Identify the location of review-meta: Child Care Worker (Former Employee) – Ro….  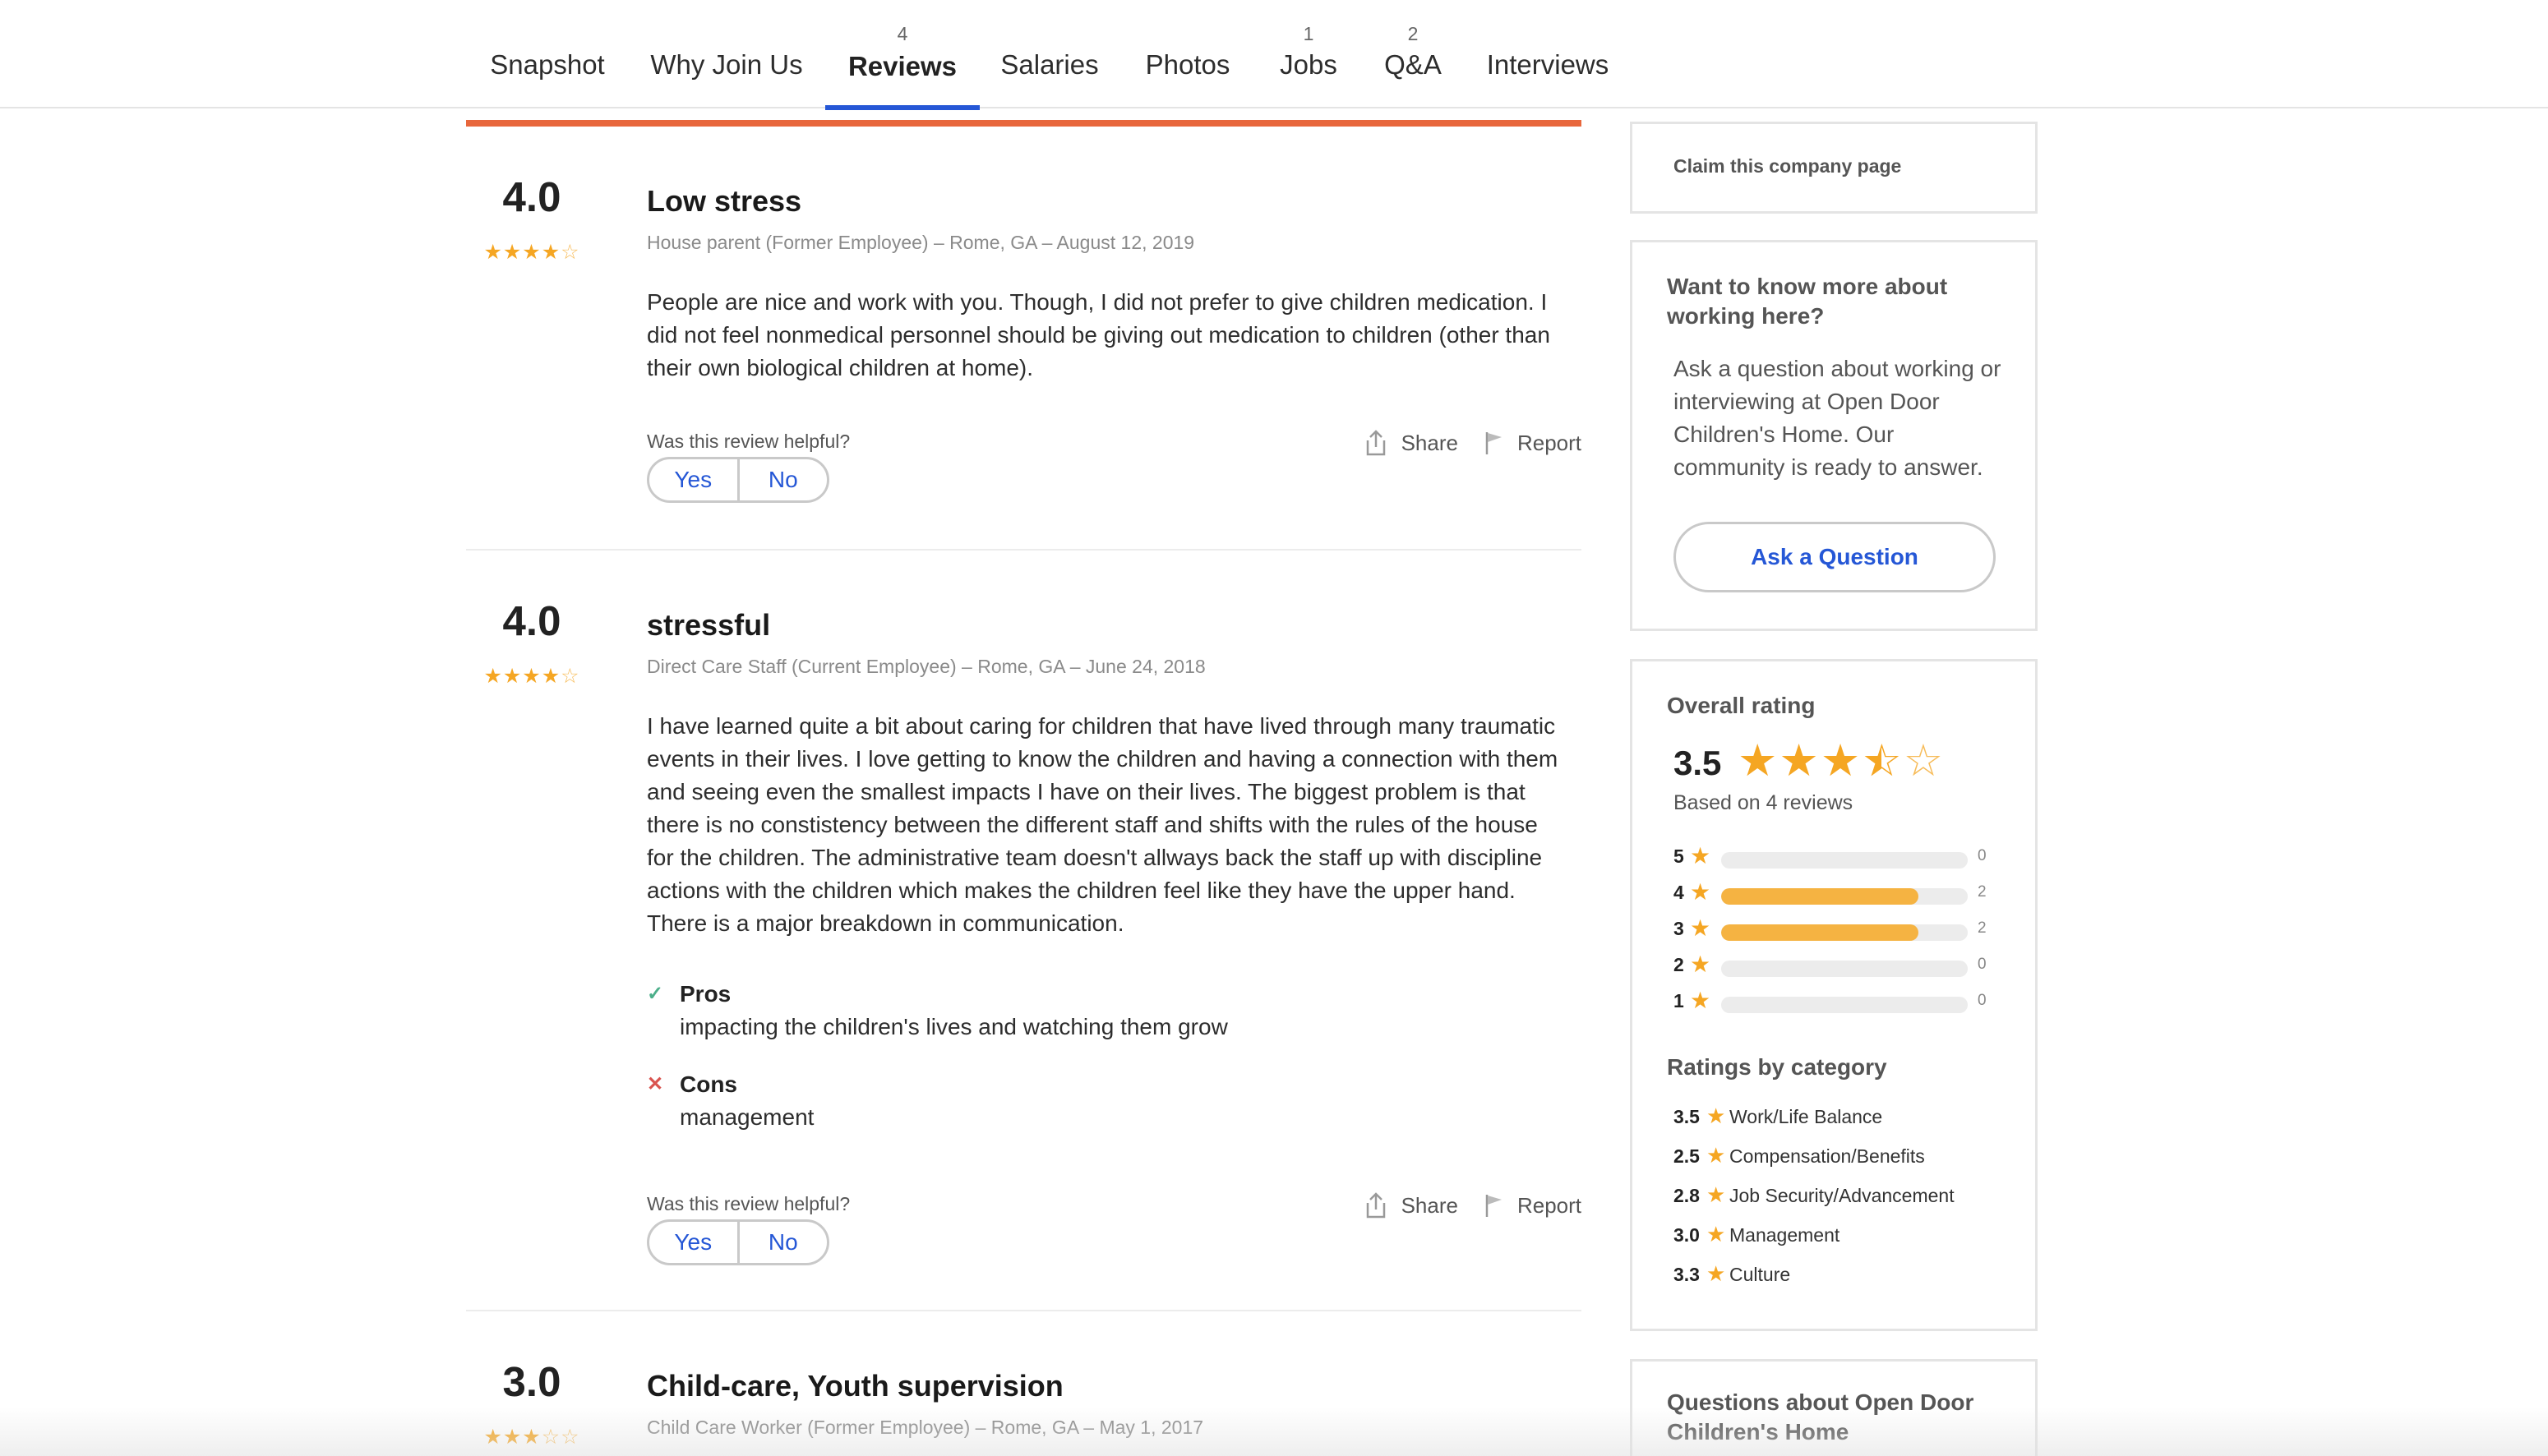
(926, 1427).